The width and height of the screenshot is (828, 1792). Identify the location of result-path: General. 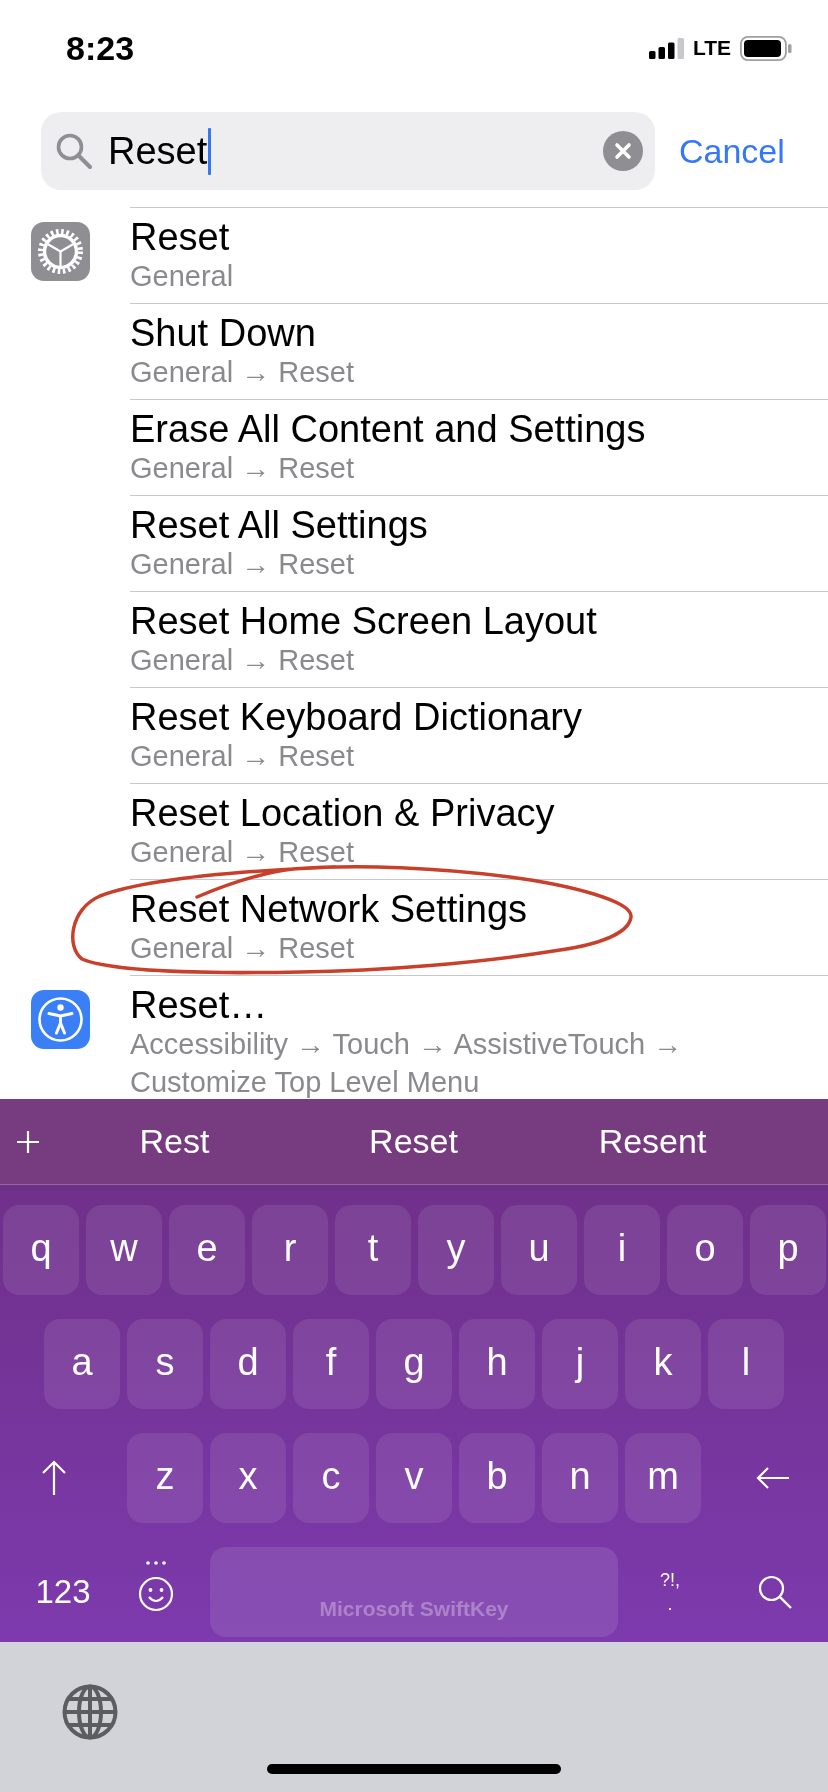
(182, 276).